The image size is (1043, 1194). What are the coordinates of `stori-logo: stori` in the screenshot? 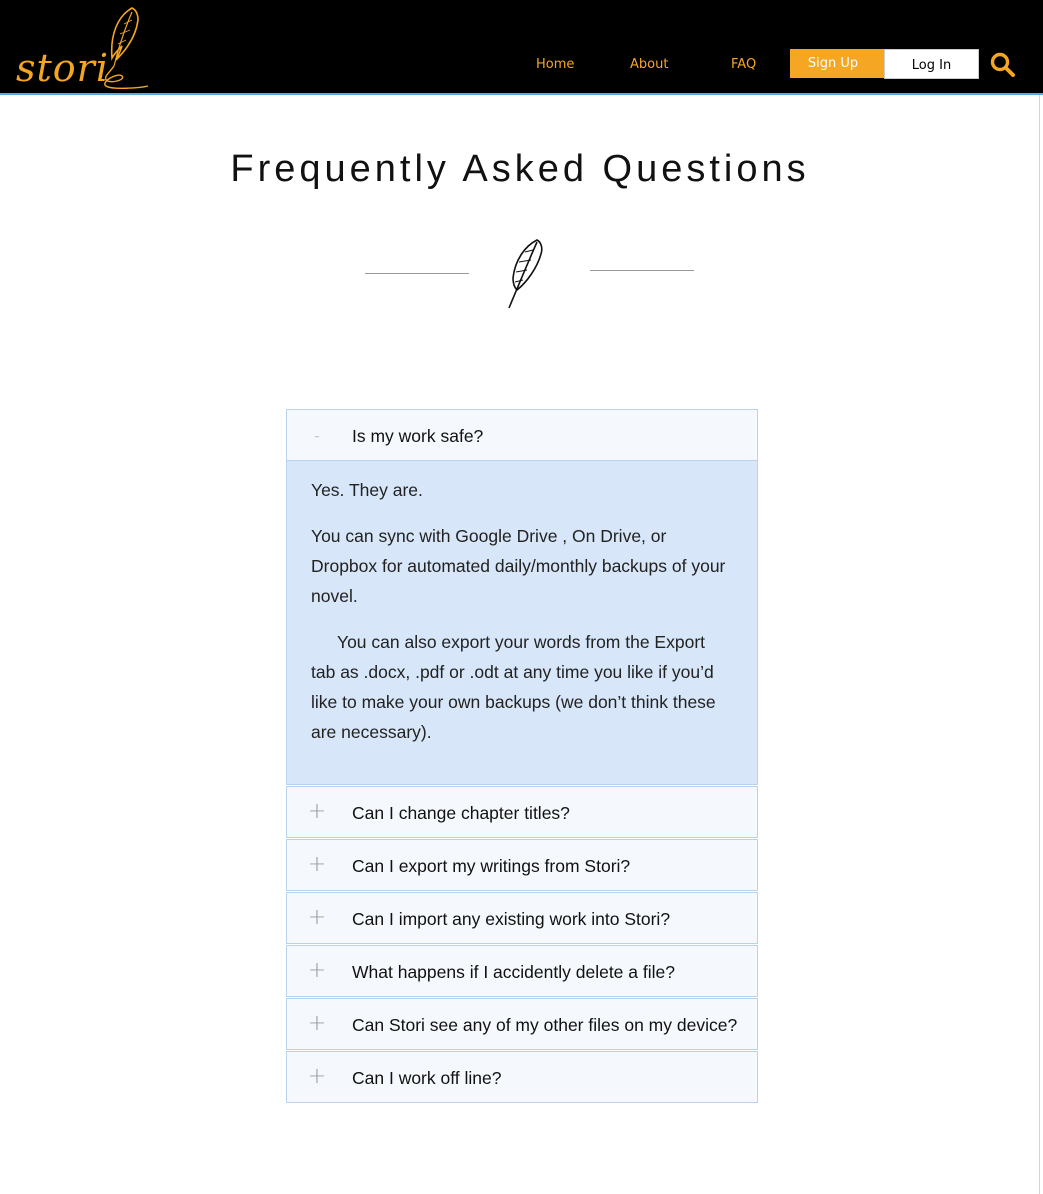 It's located at (82, 49).